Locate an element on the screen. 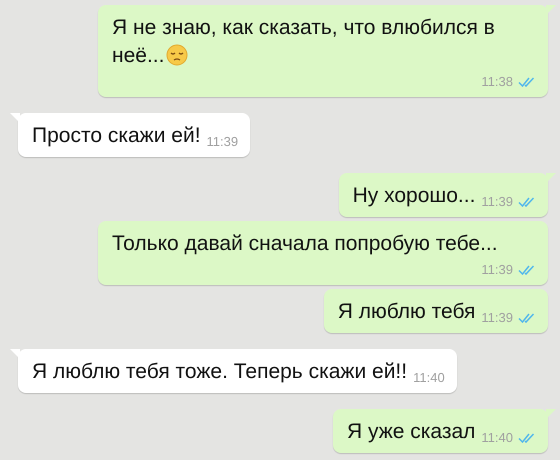 The height and width of the screenshot is (460, 560). message-text: Я люблю тебя тоже. Теперь скажи ей!! is located at coordinates (220, 372).